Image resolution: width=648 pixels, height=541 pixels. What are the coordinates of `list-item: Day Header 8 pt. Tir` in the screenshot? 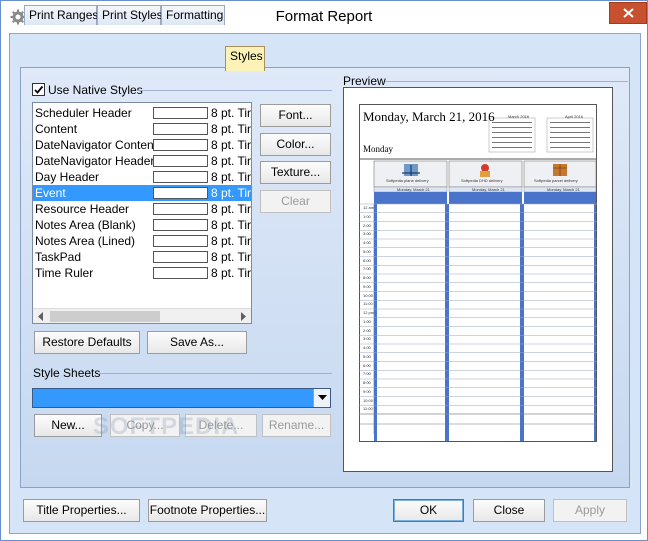 It's located at (142, 177).